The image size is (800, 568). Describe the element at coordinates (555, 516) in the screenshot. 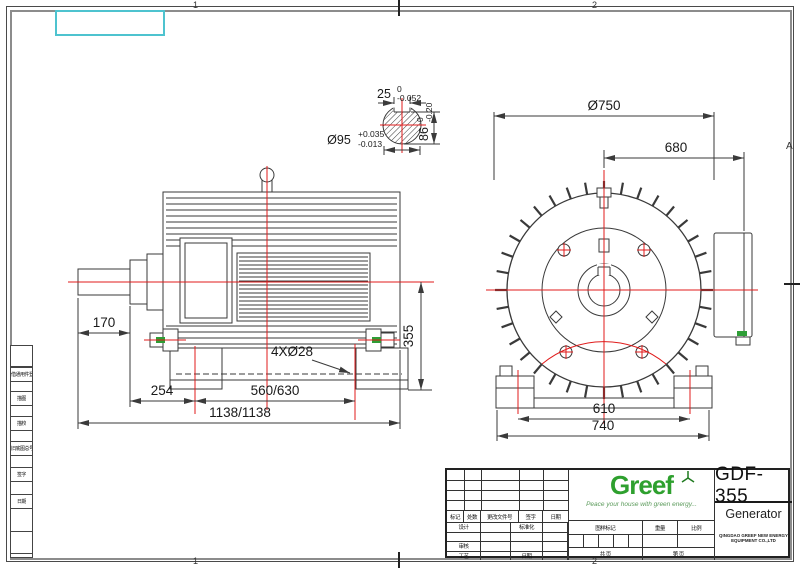

I see `rev-col-date: 日期` at that location.